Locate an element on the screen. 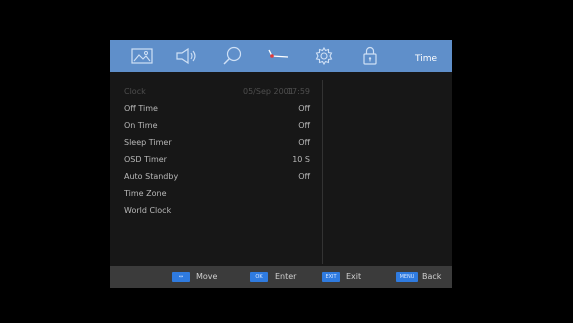 The height and width of the screenshot is (323, 573). tab-bar: Time is located at coordinates (281, 56).